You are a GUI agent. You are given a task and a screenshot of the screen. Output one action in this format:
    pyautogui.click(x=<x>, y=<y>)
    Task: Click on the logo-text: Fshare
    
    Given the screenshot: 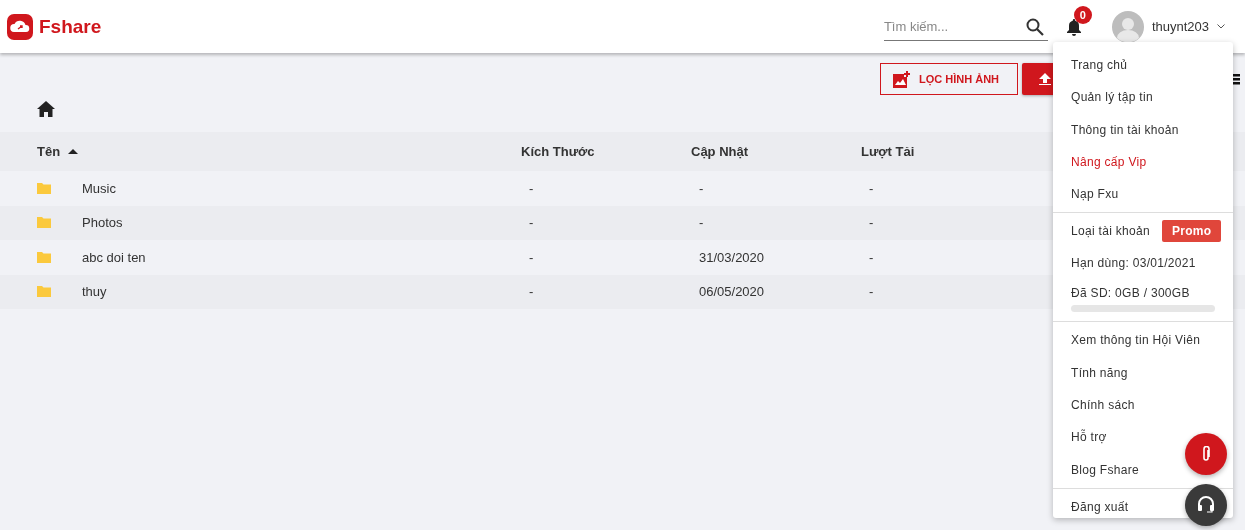 What is the action you would take?
    pyautogui.click(x=70, y=26)
    